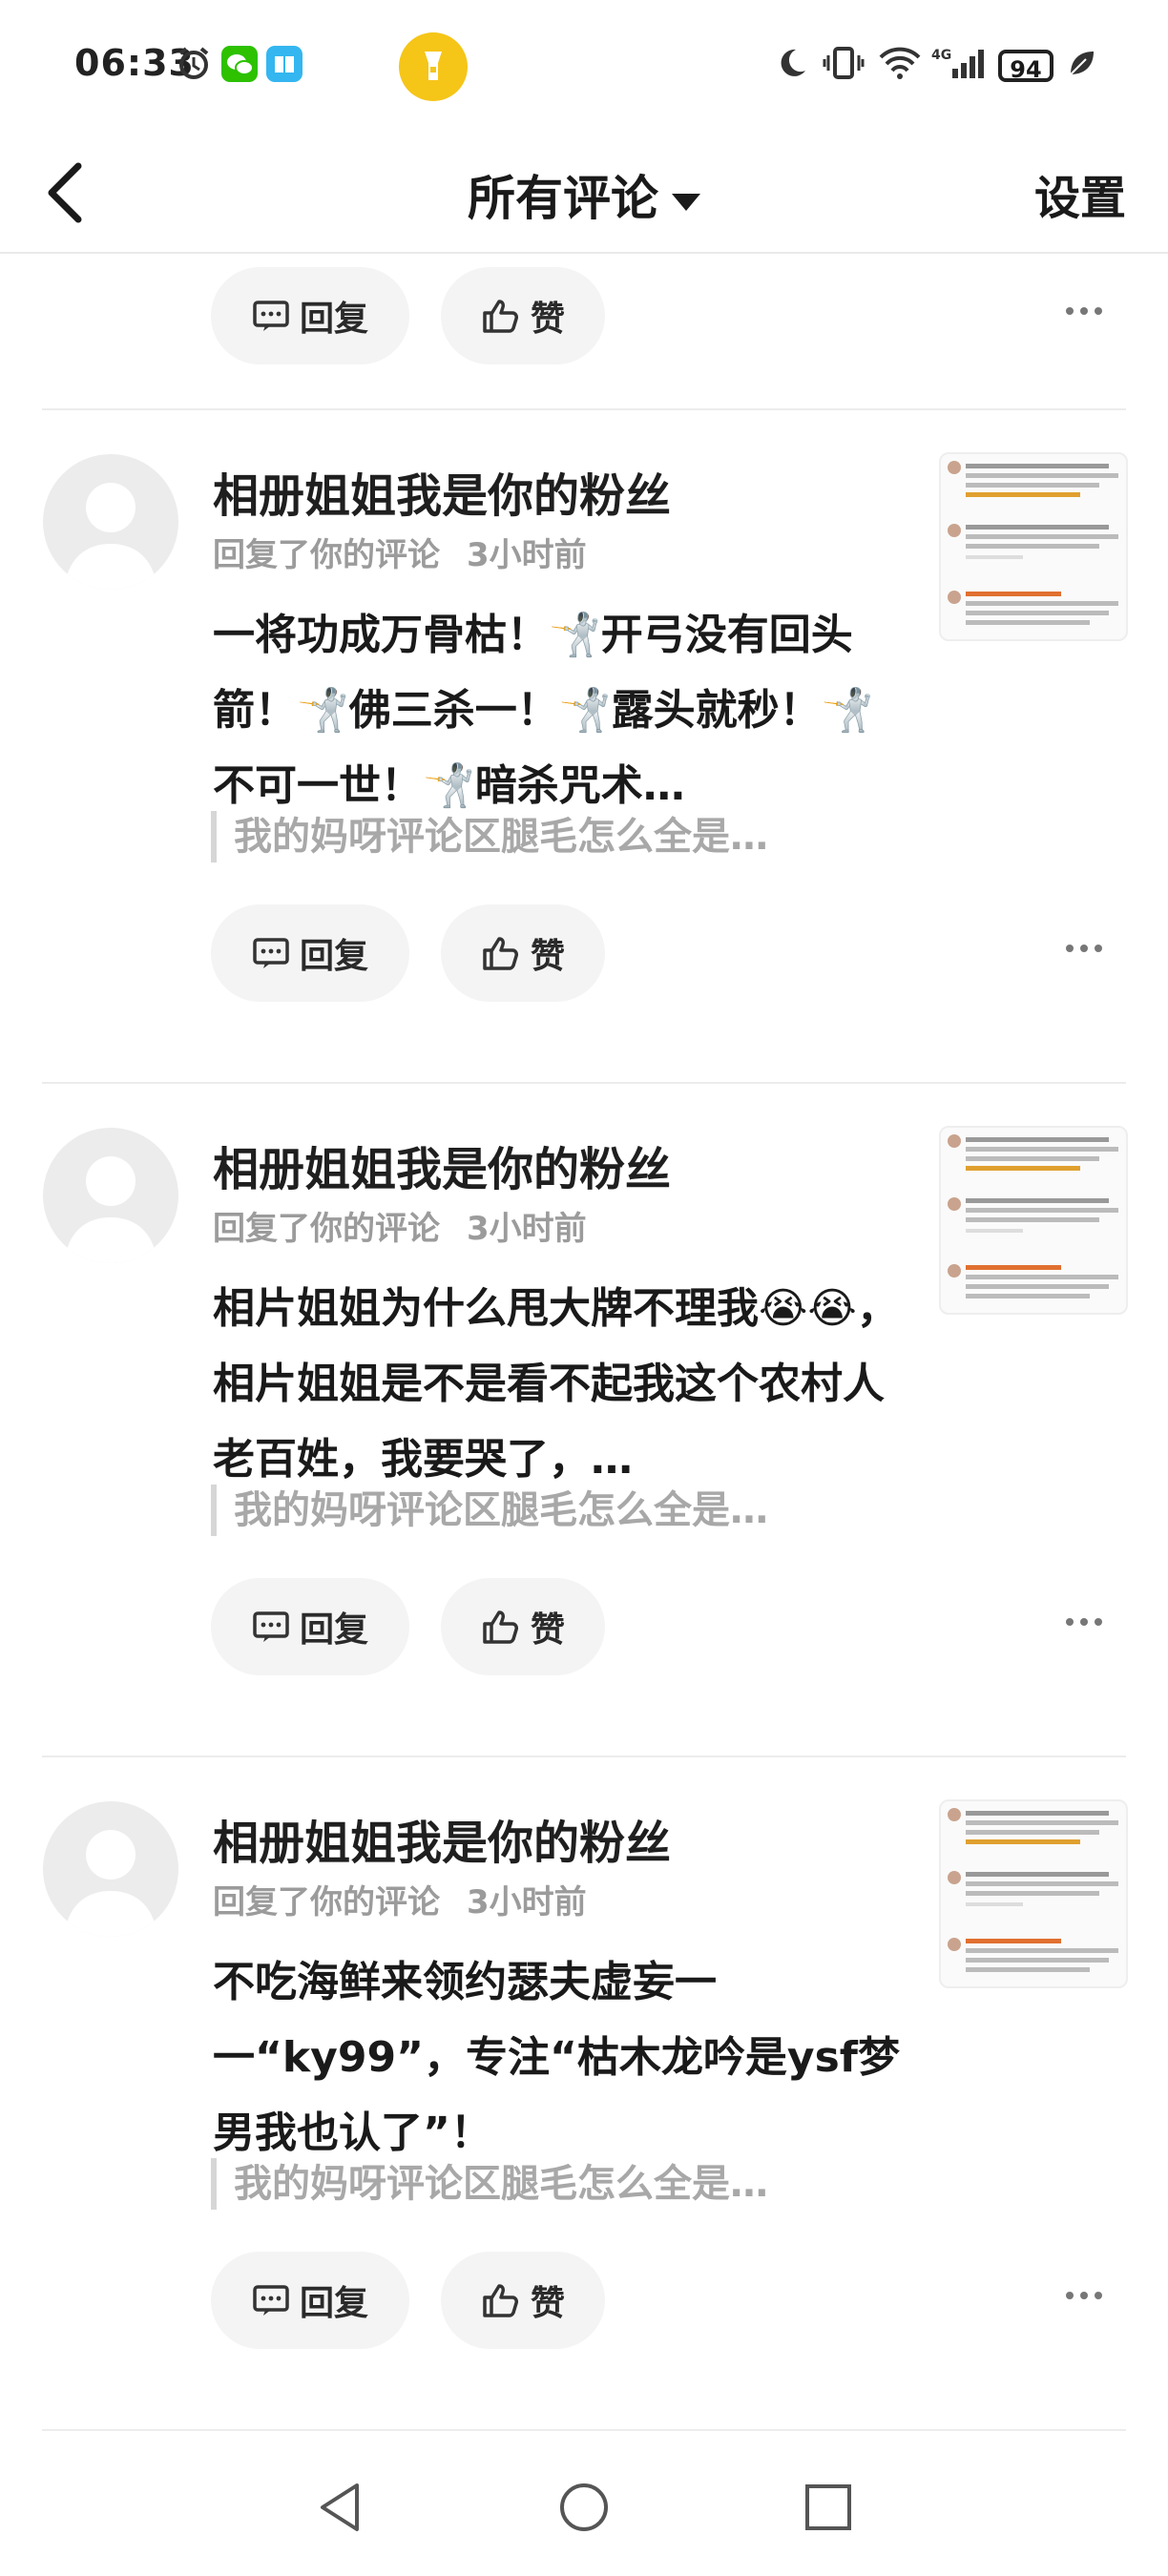 The image size is (1168, 2576). I want to click on top-app-bar: 所有评论 设置, so click(584, 194).